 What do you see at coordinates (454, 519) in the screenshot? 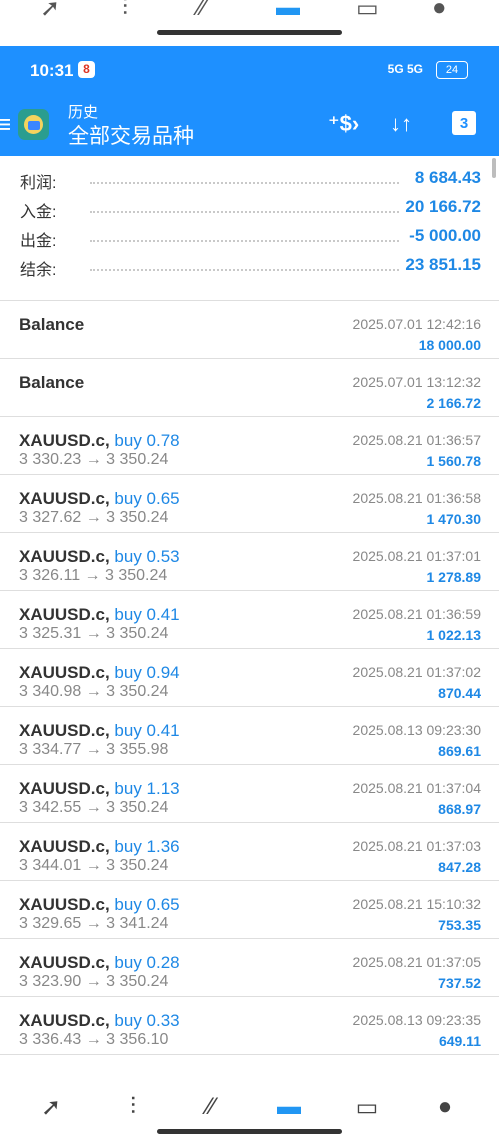
I see `deal-profit: 1 470.30` at bounding box center [454, 519].